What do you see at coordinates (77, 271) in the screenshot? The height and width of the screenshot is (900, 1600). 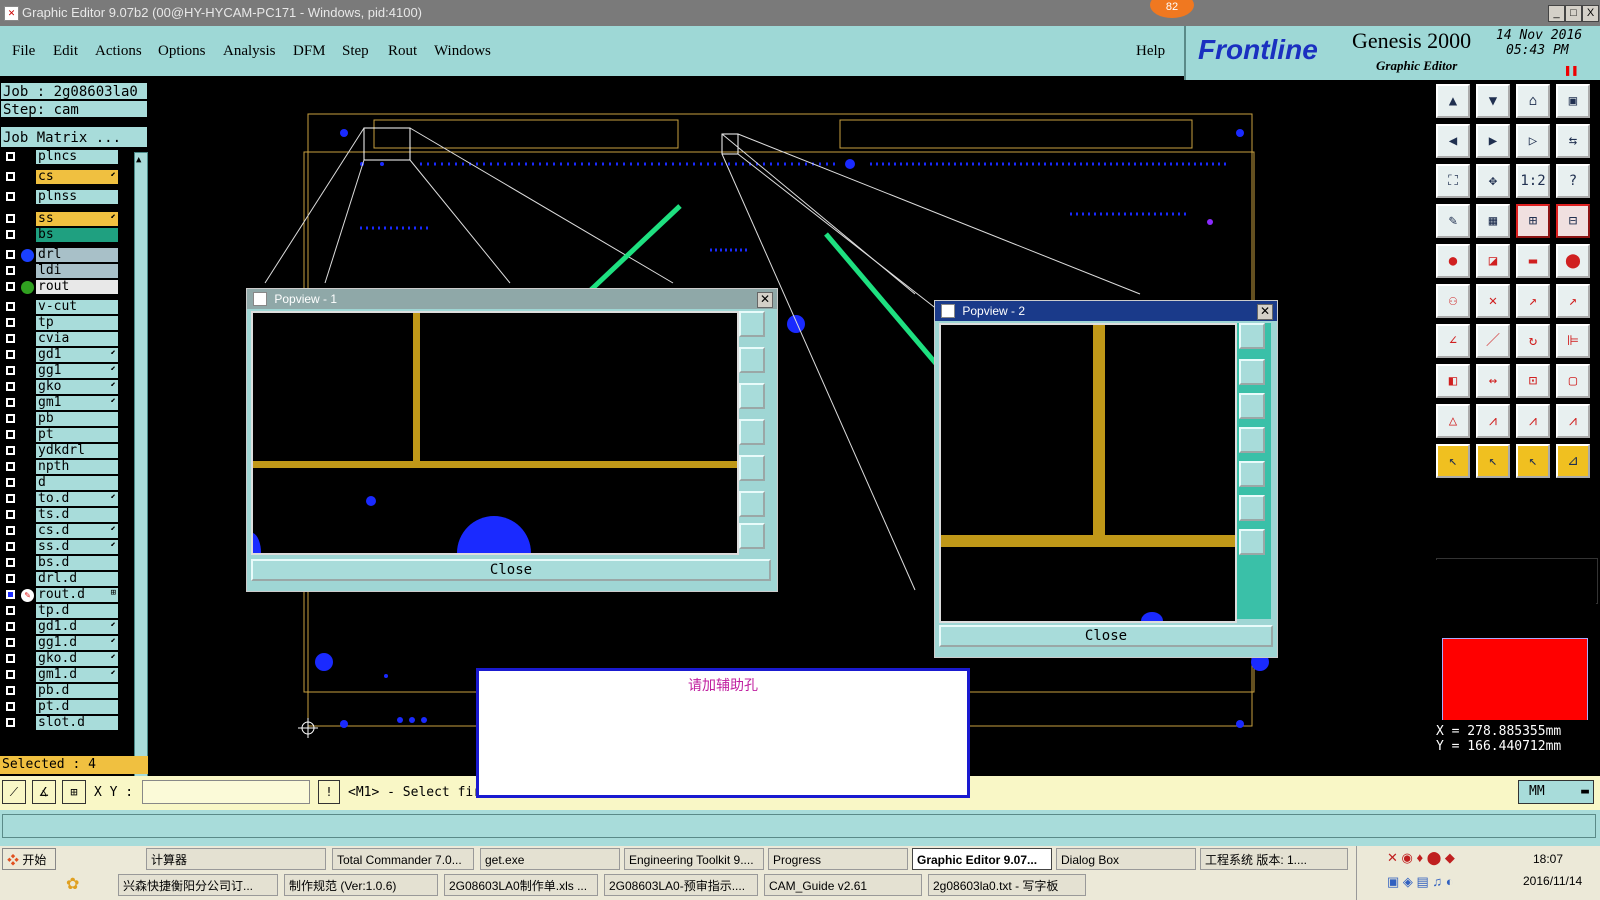 I see `layer-name: ldi` at bounding box center [77, 271].